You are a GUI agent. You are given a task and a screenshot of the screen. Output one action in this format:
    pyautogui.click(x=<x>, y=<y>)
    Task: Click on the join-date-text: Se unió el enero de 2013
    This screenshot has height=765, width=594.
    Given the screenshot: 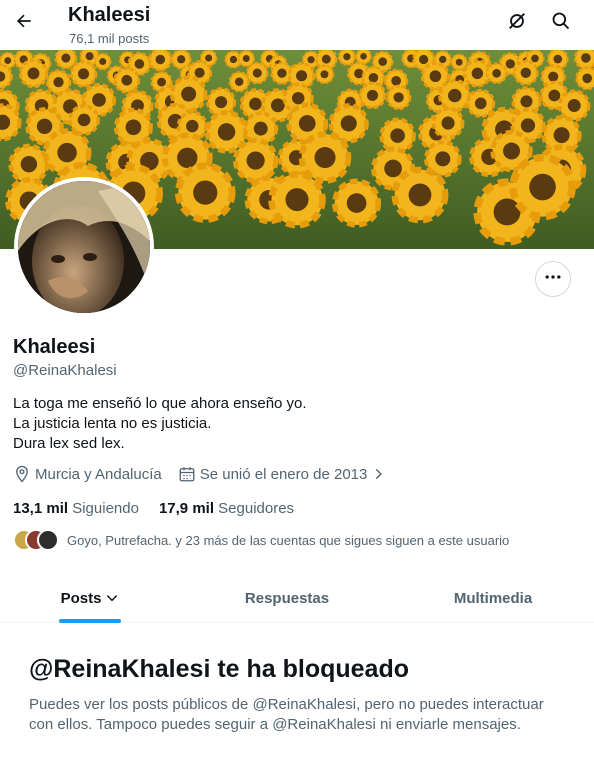 What is the action you would take?
    pyautogui.click(x=283, y=474)
    